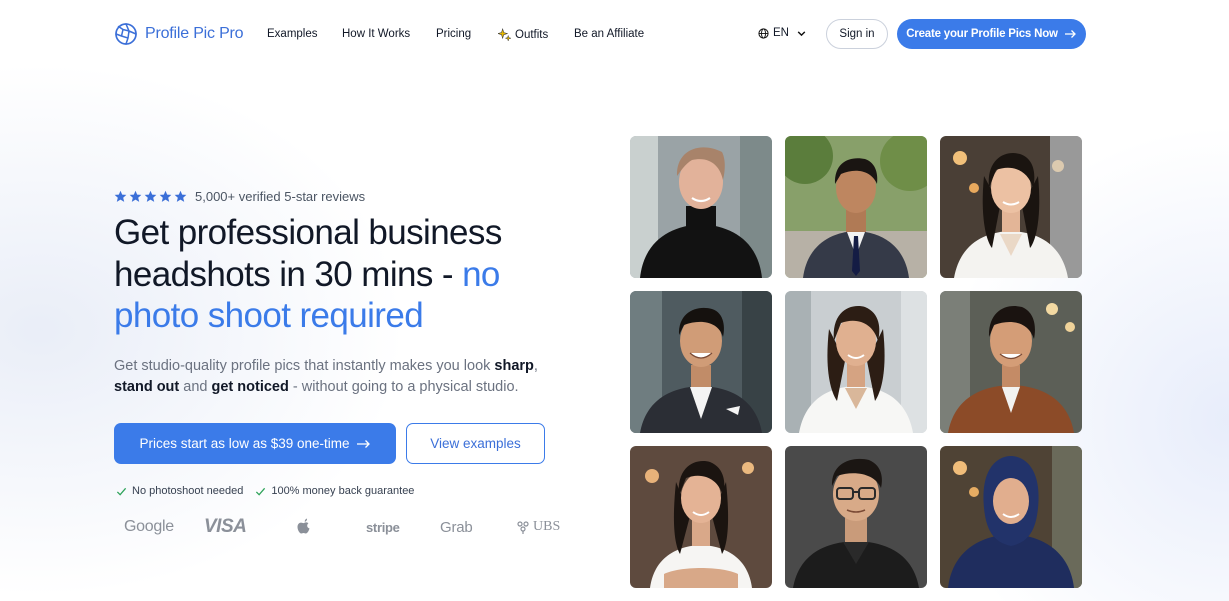  Describe the element at coordinates (126, 34) in the screenshot. I see `aperture-logo-icon` at that location.